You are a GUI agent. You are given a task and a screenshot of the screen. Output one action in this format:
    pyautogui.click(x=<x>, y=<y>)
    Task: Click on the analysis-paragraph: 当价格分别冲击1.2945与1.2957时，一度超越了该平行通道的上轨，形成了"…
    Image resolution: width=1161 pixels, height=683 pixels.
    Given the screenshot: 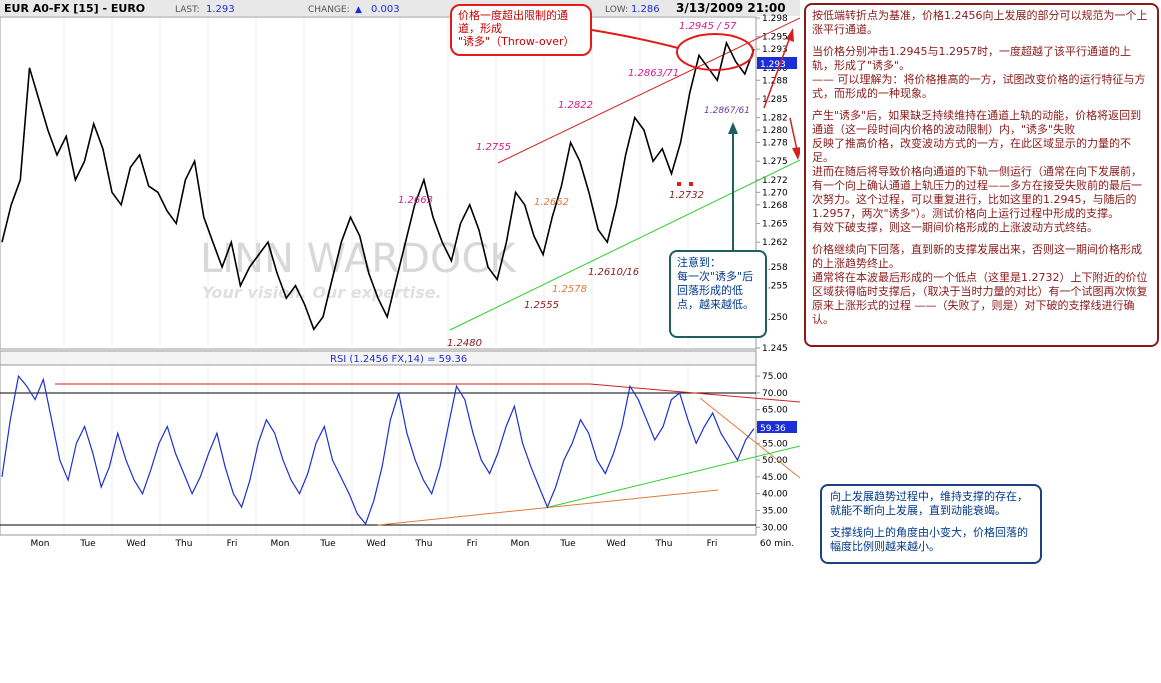 What is the action you would take?
    pyautogui.click(x=979, y=72)
    